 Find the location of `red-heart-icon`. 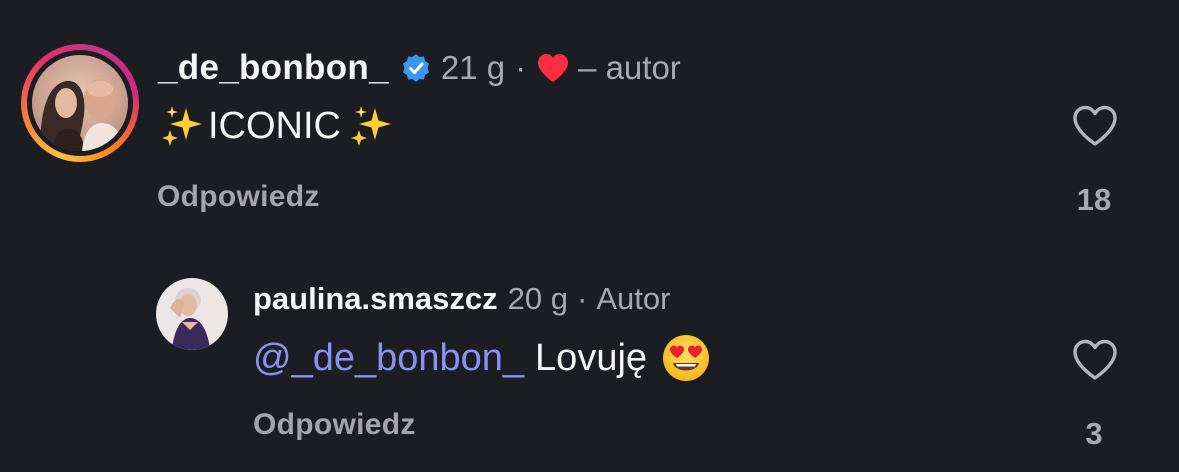

red-heart-icon is located at coordinates (553, 68).